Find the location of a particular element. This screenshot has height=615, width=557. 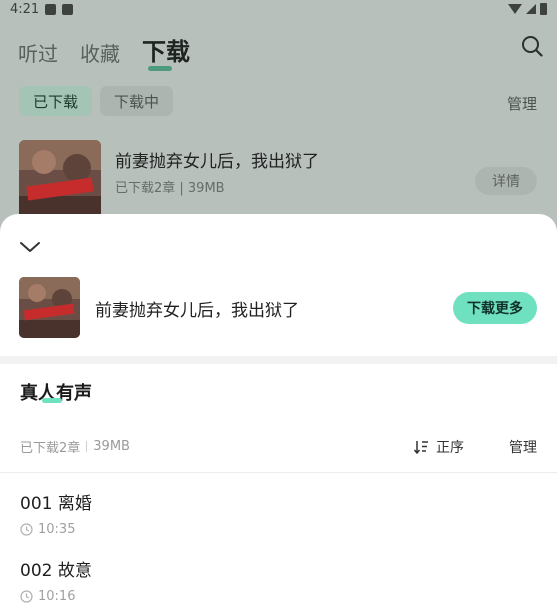

list-divider is located at coordinates (278, 472).